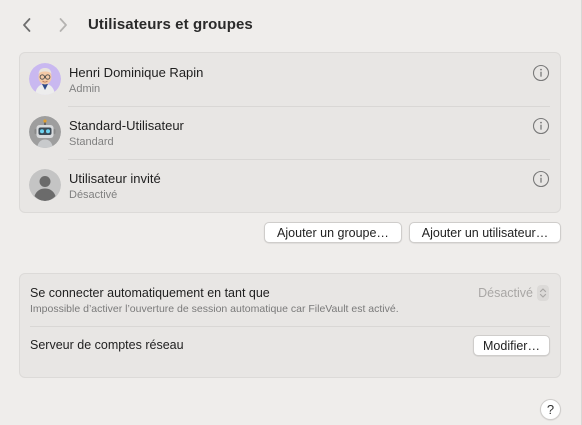  I want to click on divider, so click(290, 326).